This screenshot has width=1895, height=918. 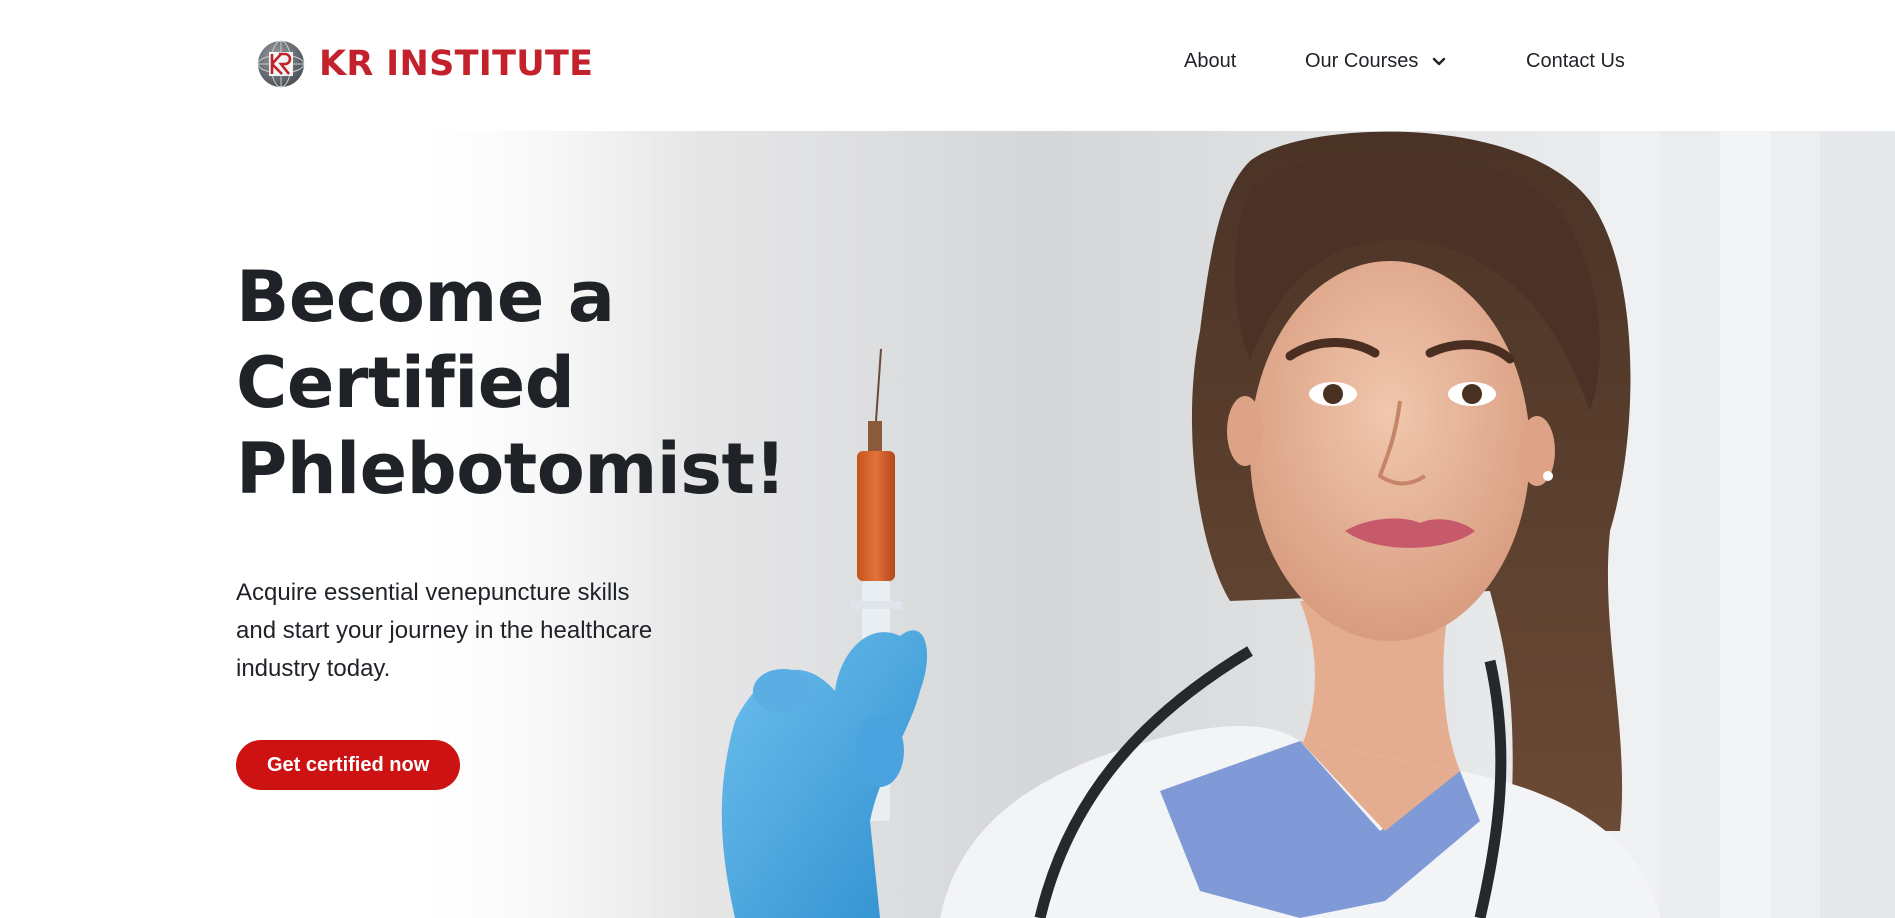 I want to click on logo: KR INSTITUTE, so click(x=425, y=64).